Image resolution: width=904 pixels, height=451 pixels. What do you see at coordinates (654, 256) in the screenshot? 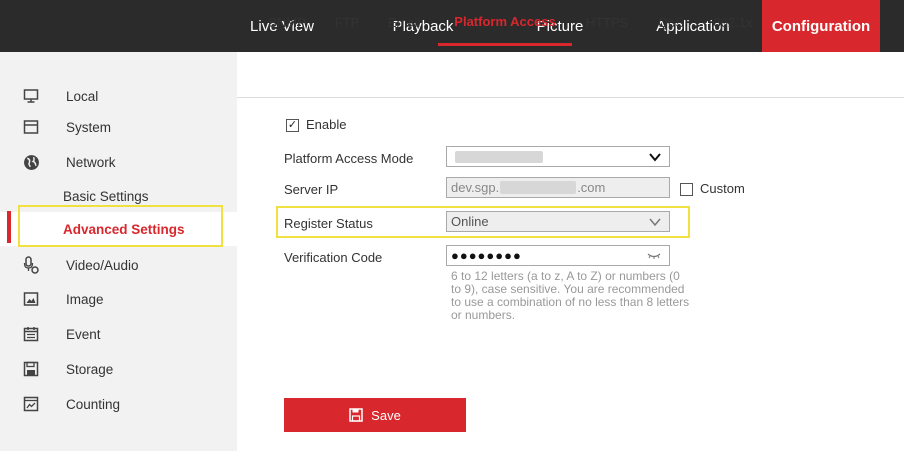
I see `eye-closed-icon` at bounding box center [654, 256].